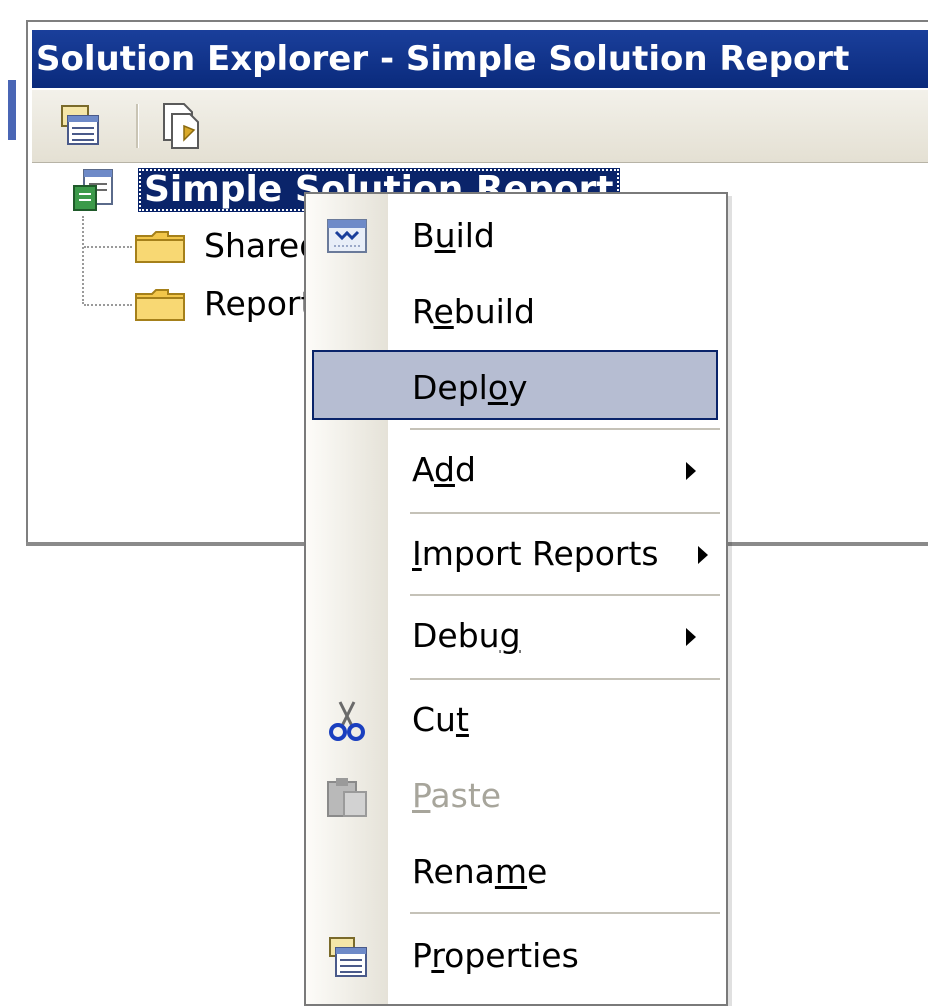 The image size is (928, 1006). I want to click on menu-item-label: Properties, so click(495, 955).